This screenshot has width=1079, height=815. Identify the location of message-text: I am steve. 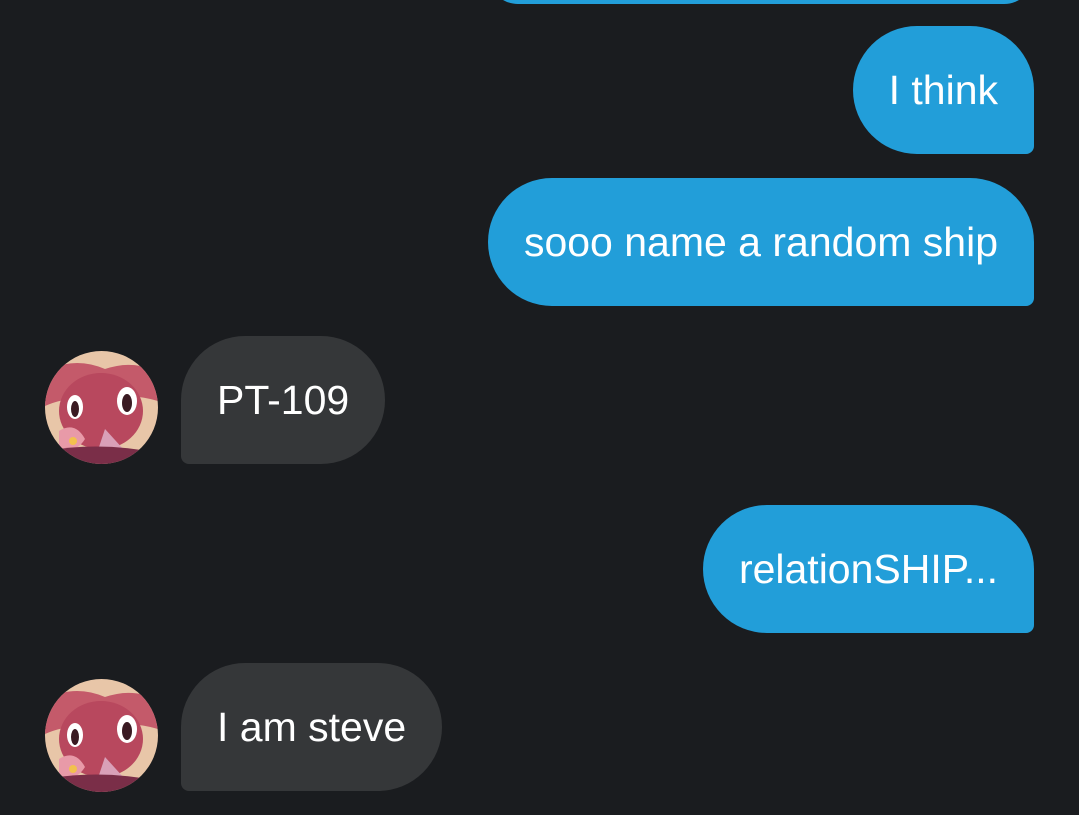
(312, 727).